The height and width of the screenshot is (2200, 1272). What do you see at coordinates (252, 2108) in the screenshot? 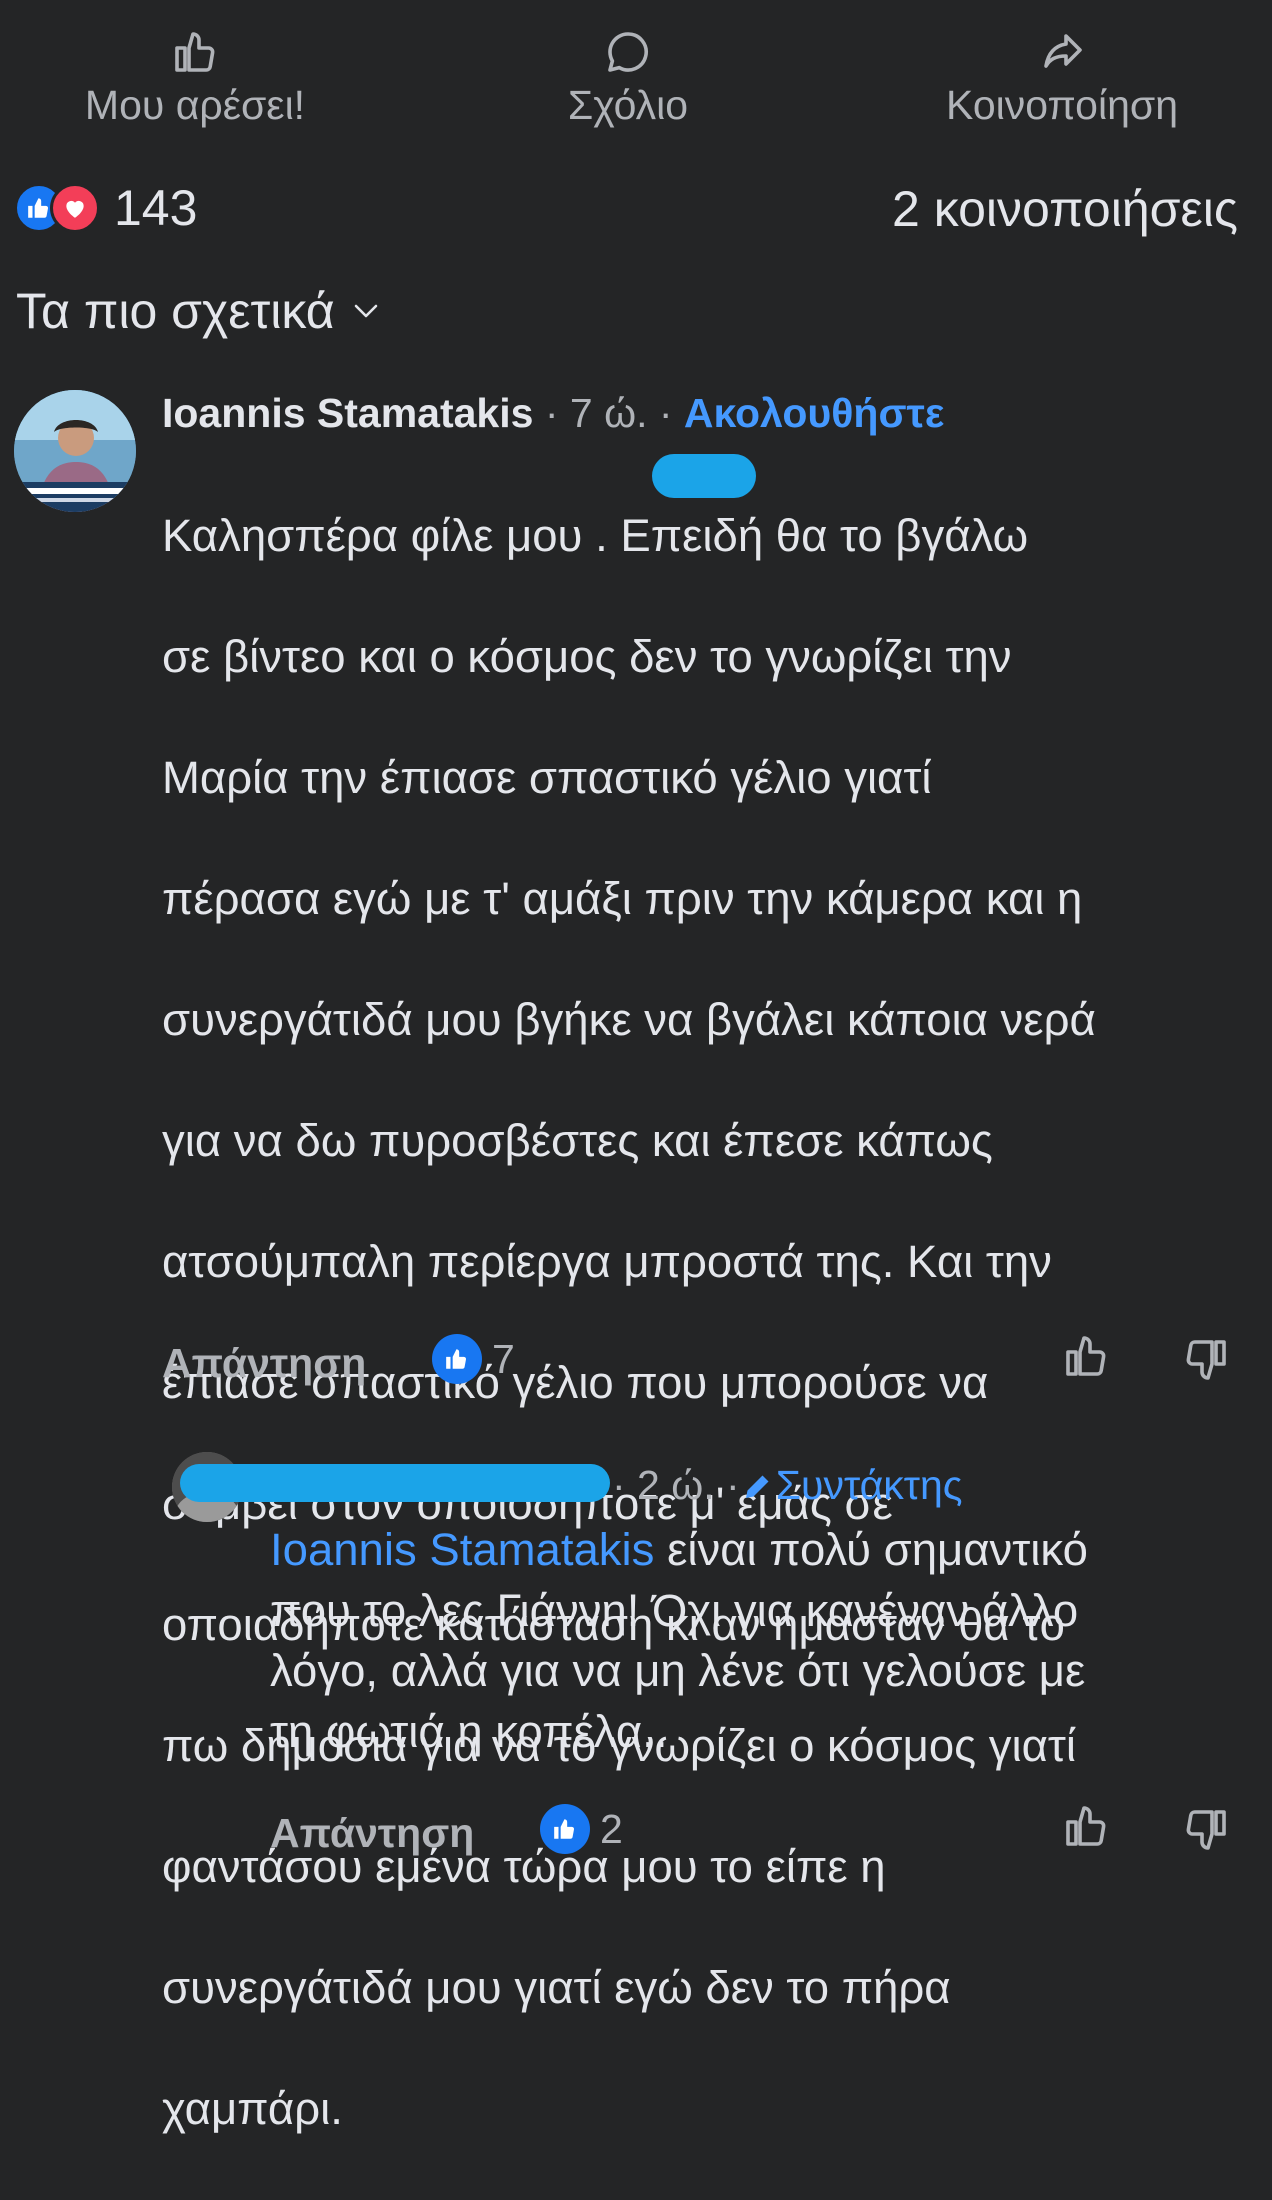
I see `comment-line: χαμπάρι.` at bounding box center [252, 2108].